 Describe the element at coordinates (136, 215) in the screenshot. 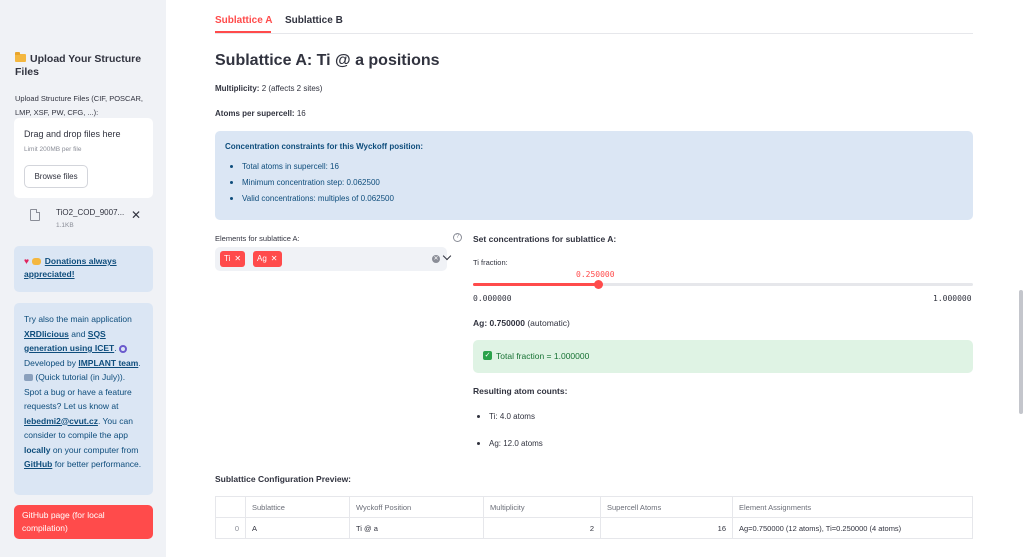

I see `remove-file-icon: ✕` at that location.